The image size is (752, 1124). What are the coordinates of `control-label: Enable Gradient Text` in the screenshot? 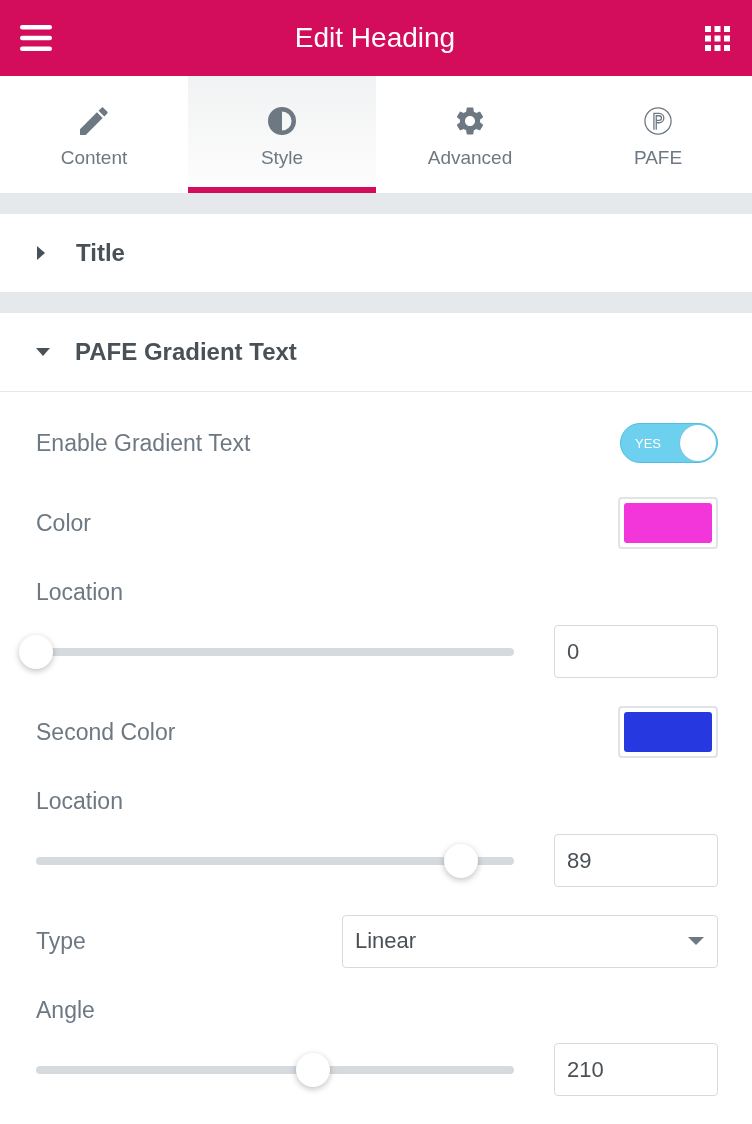 It's located at (143, 443).